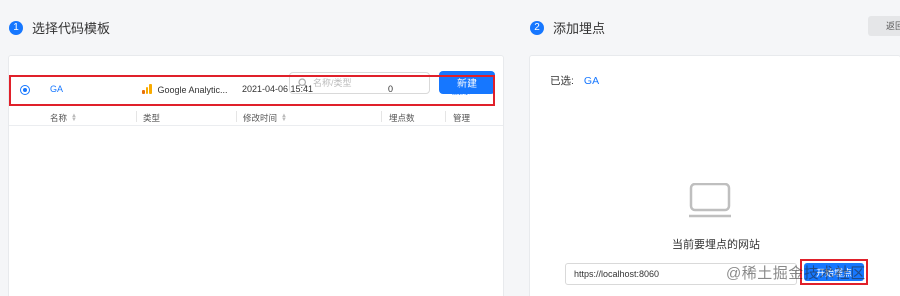 The width and height of the screenshot is (900, 296). Describe the element at coordinates (265, 118) in the screenshot. I see `column-header-modified: 修改时间 ▲ ▼` at that location.